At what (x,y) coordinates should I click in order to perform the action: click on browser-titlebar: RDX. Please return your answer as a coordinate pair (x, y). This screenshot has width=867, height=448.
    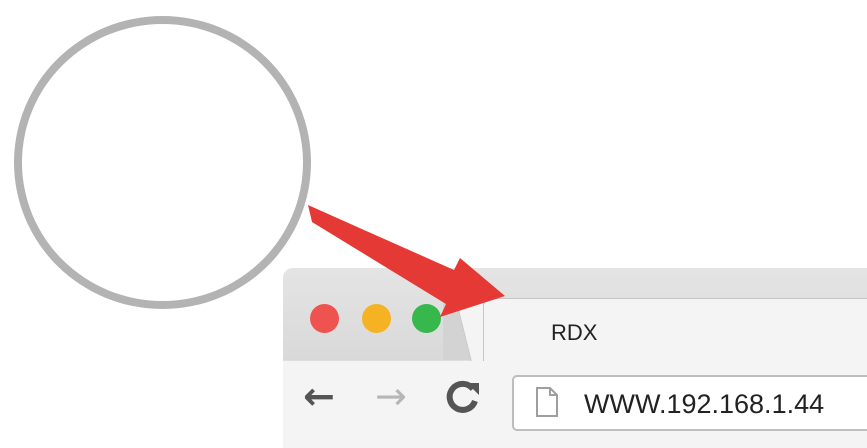
    Looking at the image, I should click on (575, 315).